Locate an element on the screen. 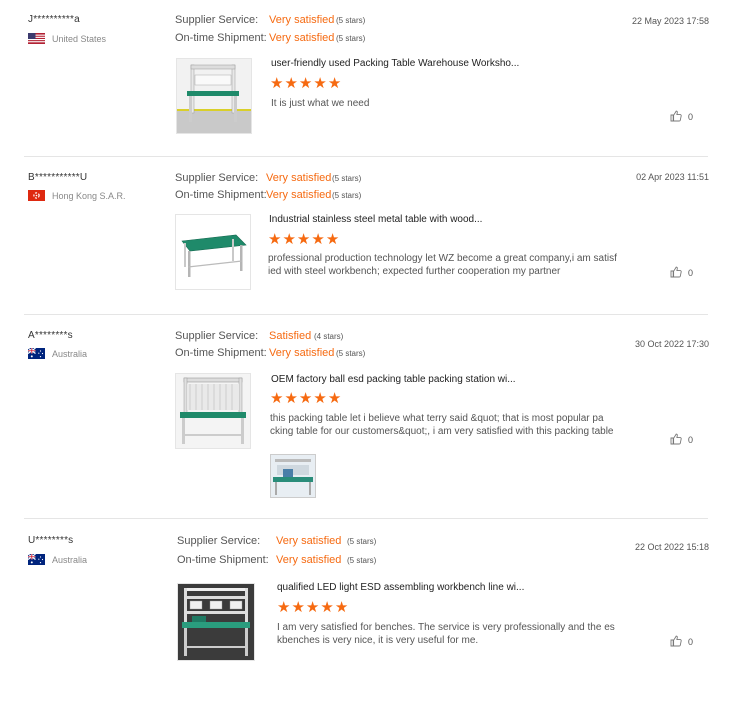 The height and width of the screenshot is (712, 750). reviewer-name: A********s is located at coordinates (50, 335).